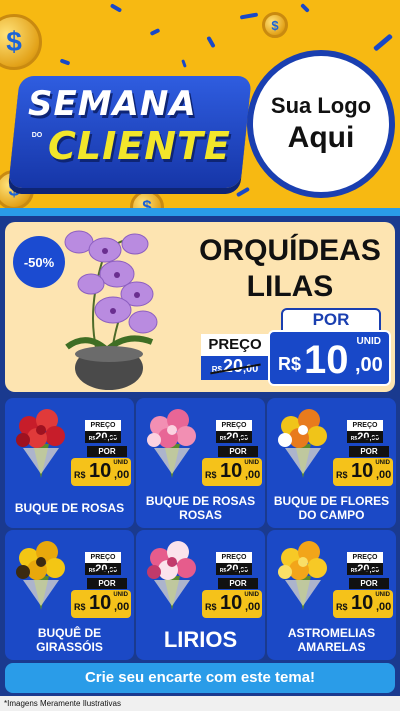 Image resolution: width=400 pixels, height=711 pixels. I want to click on old-price-currency: R$, so click(216, 369).